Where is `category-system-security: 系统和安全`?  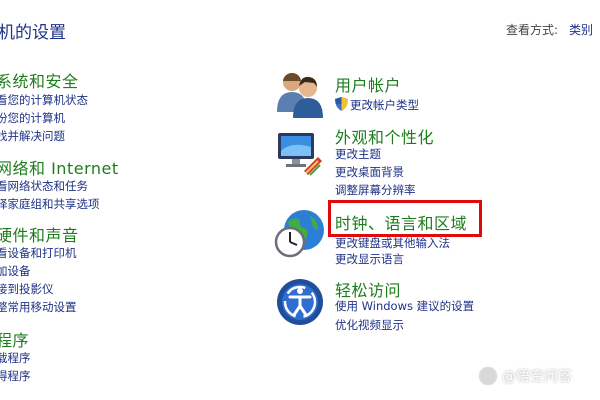 category-system-security: 系统和安全 is located at coordinates (39, 80).